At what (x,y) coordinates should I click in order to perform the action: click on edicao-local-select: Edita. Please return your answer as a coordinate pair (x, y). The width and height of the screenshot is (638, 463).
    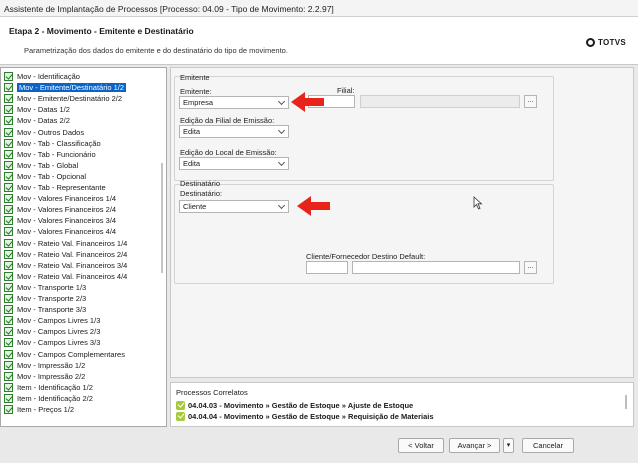
    Looking at the image, I should click on (234, 163).